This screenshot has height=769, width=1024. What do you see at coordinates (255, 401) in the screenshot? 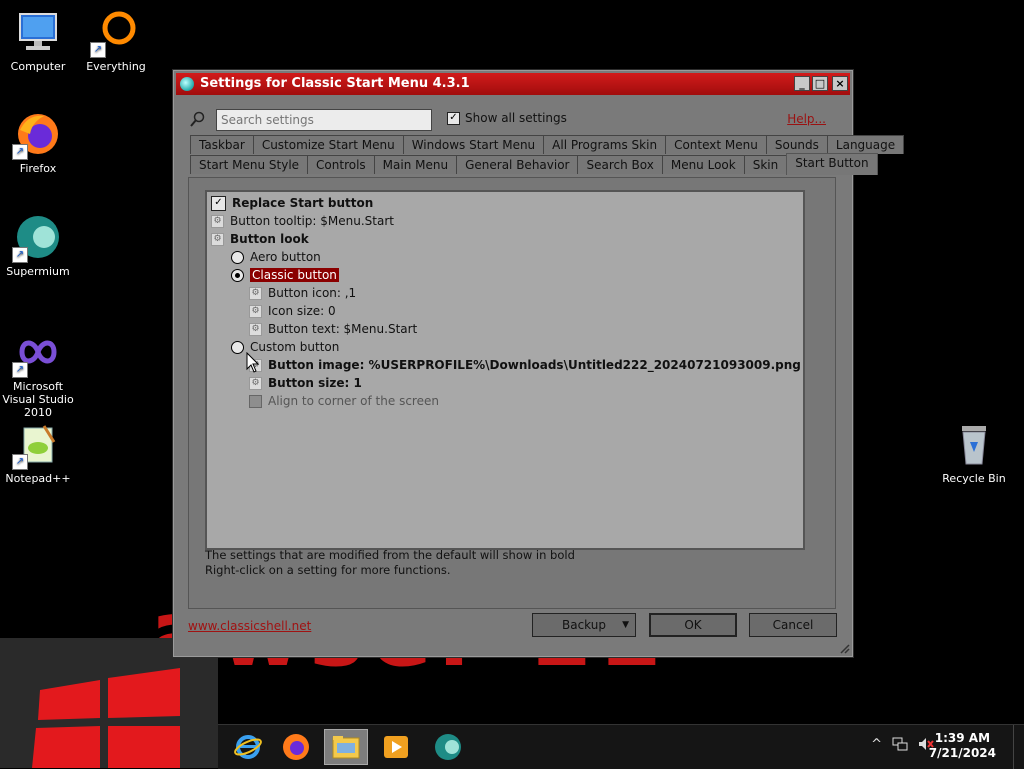
I see `checkbox-disabled-icon` at bounding box center [255, 401].